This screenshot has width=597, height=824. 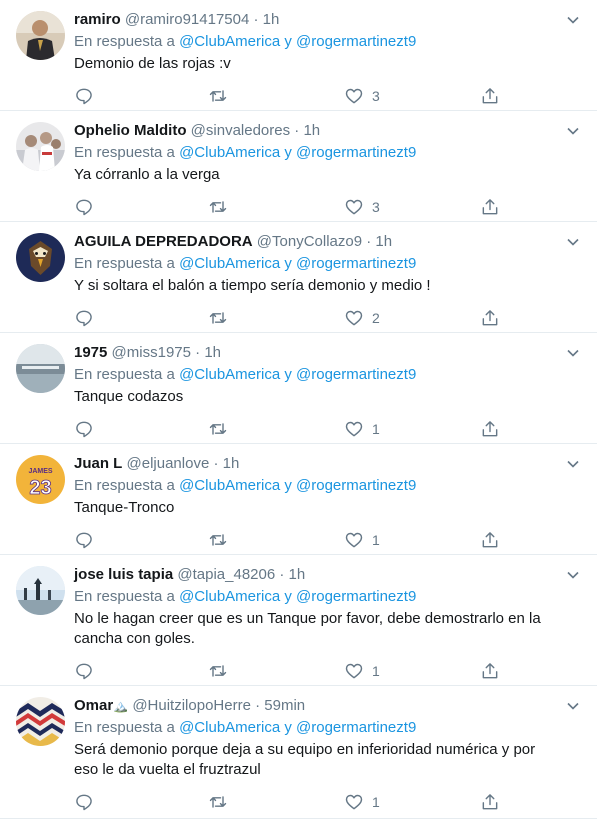 What do you see at coordinates (151, 352) in the screenshot?
I see `user-handle: @miss1975` at bounding box center [151, 352].